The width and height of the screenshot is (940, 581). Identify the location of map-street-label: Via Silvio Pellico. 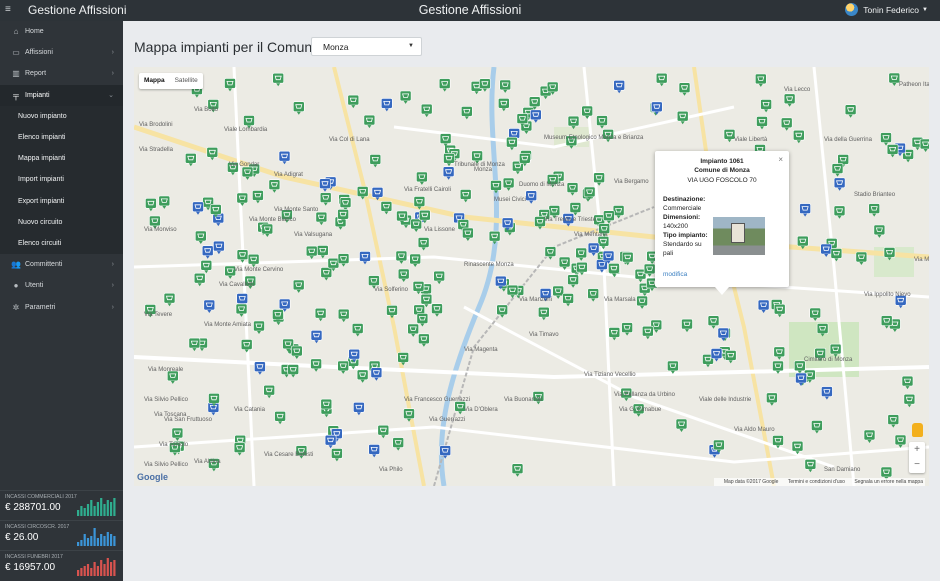
(166, 465).